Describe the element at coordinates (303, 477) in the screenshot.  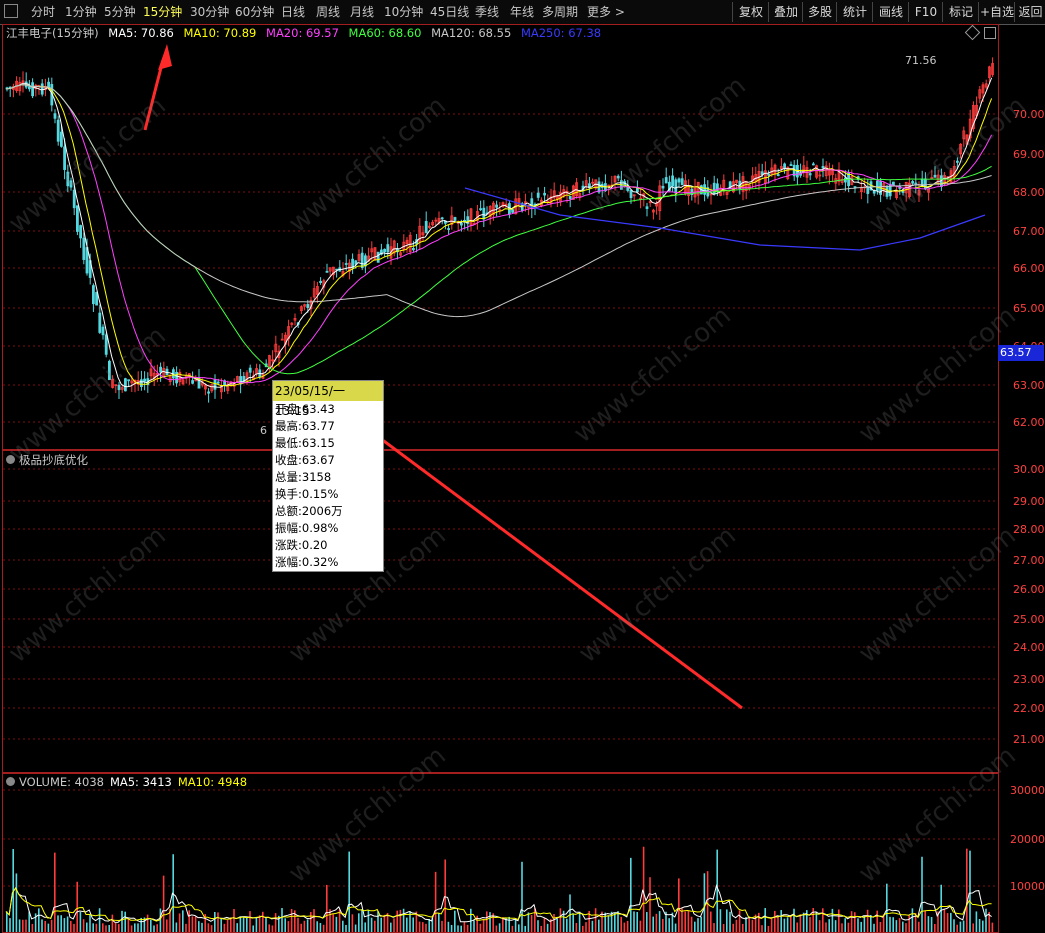
I see `tooltip-volume: 总量:3158` at that location.